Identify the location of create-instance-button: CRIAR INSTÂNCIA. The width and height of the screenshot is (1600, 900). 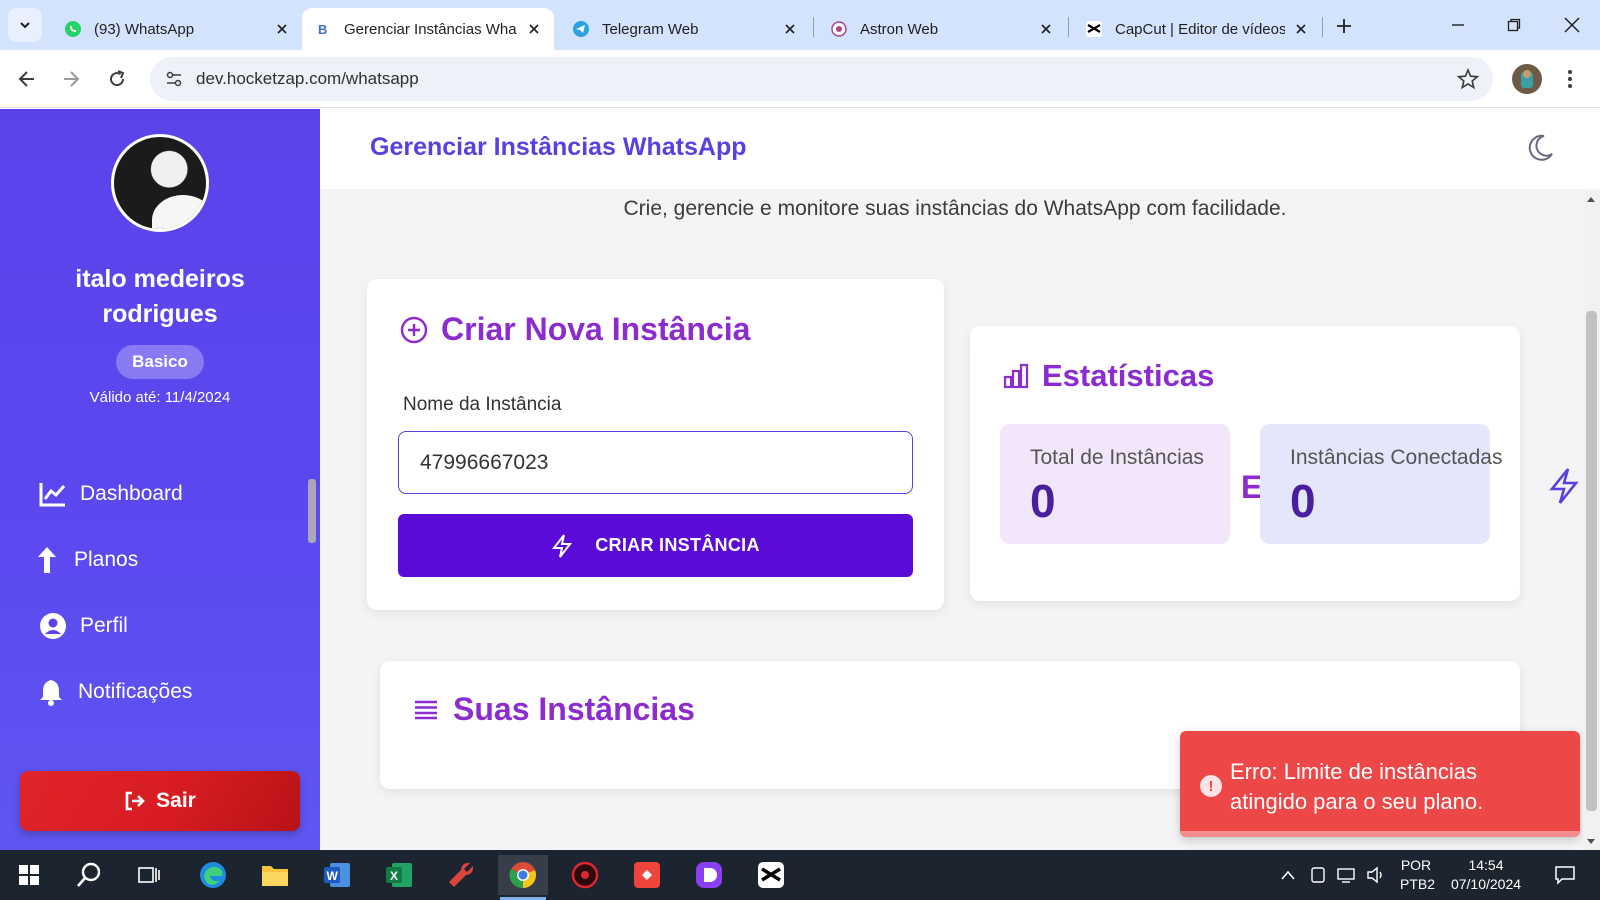
(655, 545).